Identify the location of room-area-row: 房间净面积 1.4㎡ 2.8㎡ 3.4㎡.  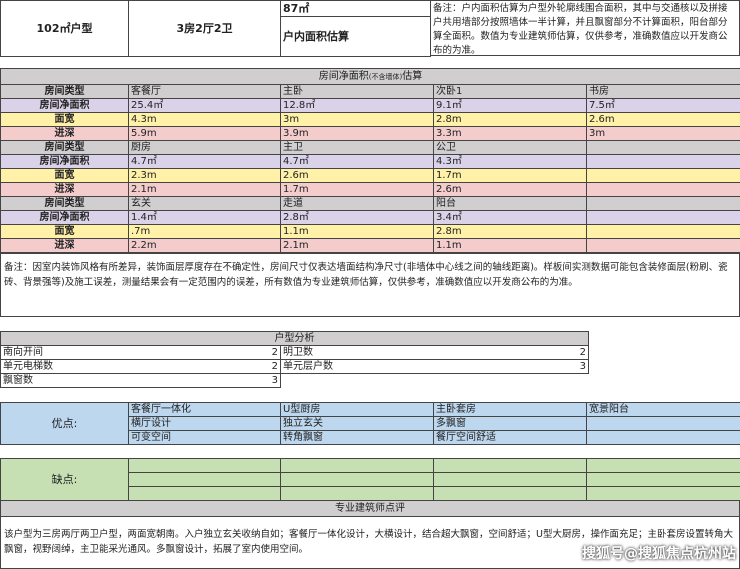
(370, 217).